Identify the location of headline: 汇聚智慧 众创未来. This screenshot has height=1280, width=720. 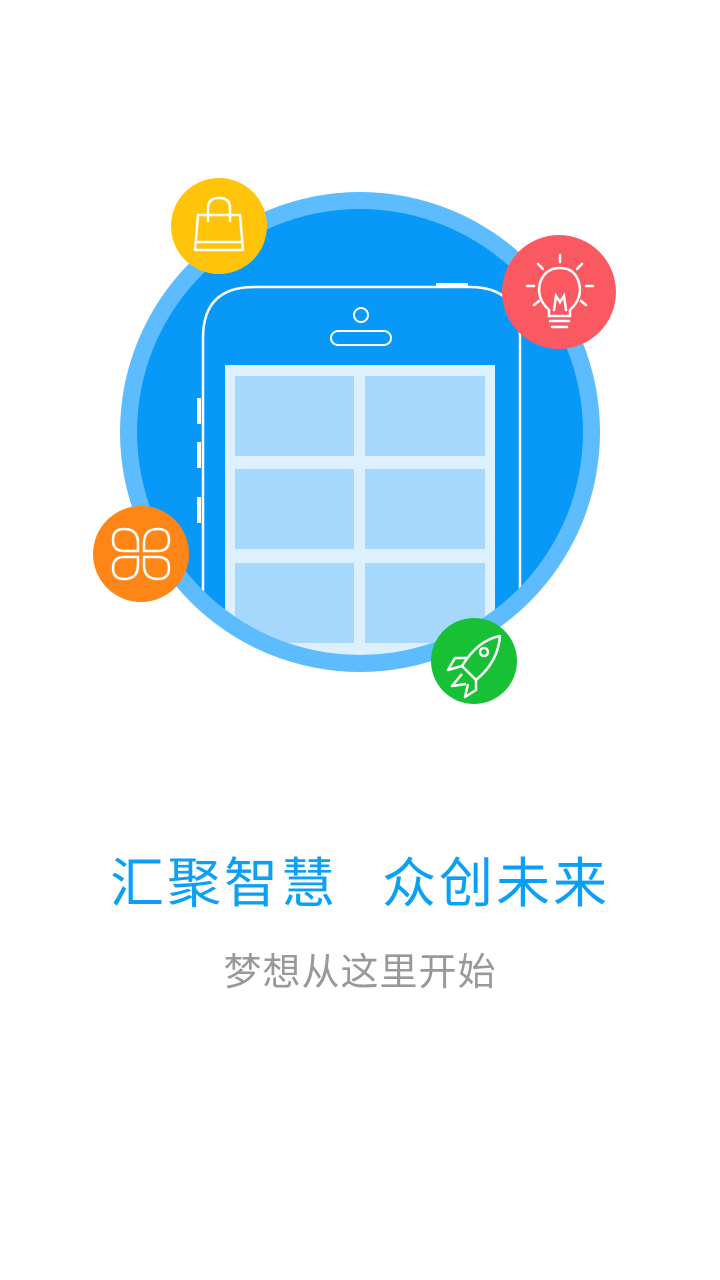
(360, 884).